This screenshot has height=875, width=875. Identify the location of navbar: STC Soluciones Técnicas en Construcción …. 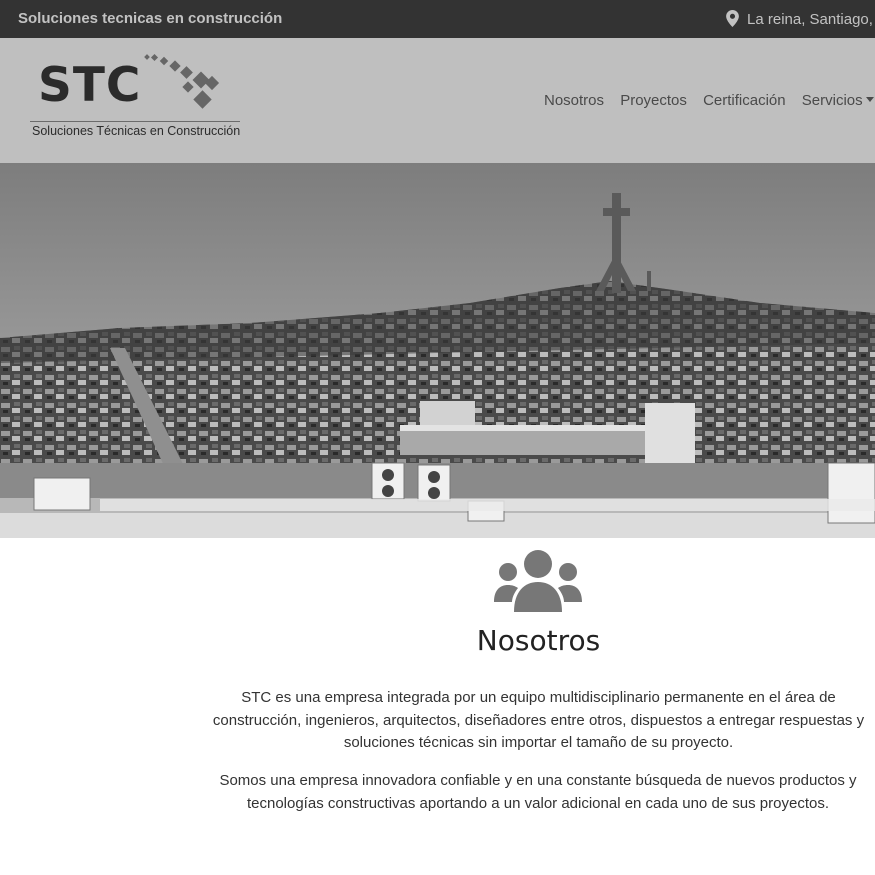
(437, 100).